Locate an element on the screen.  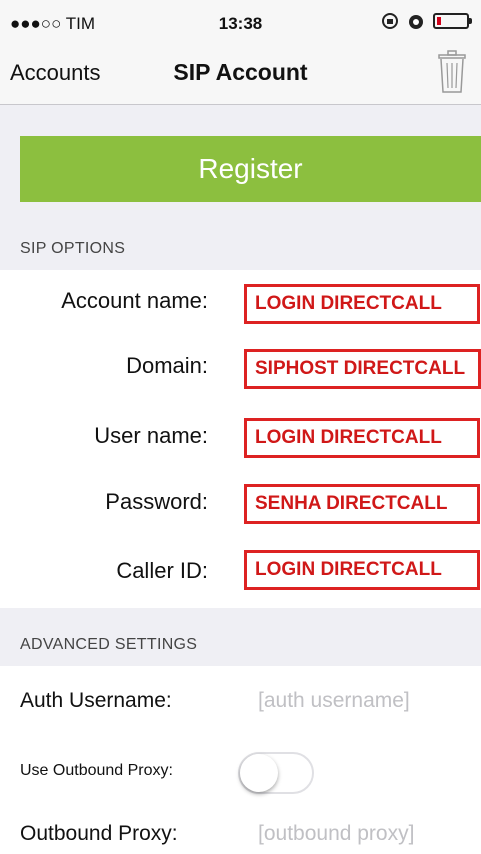
outbound-proxy-label: Outbound Proxy: is located at coordinates (99, 833).